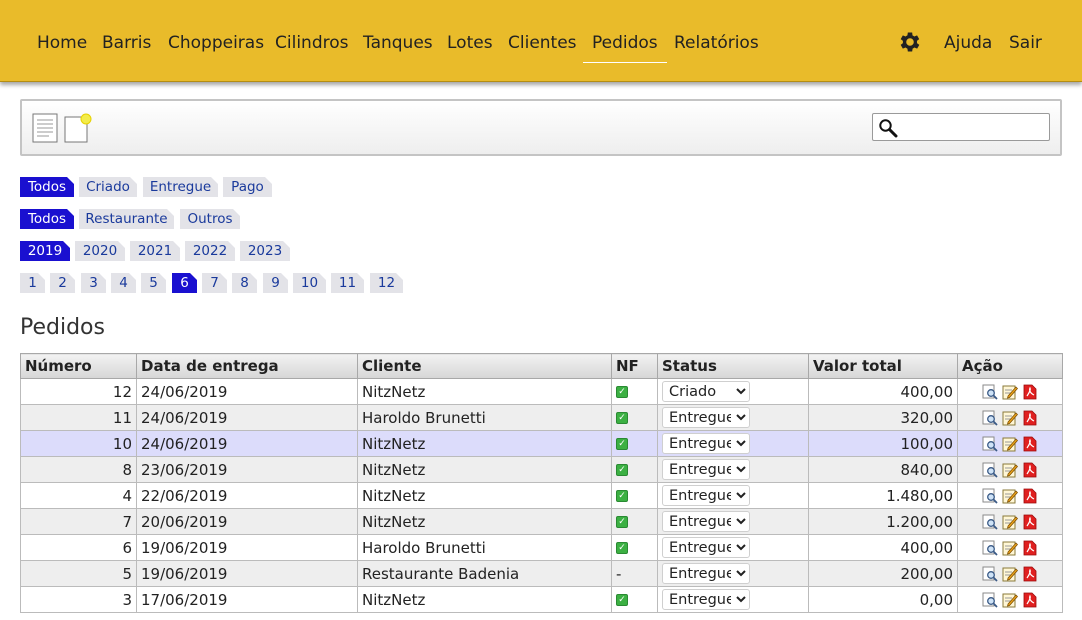 This screenshot has width=1082, height=620. Describe the element at coordinates (716, 43) in the screenshot. I see `nav-relatorios: Relatórios` at that location.